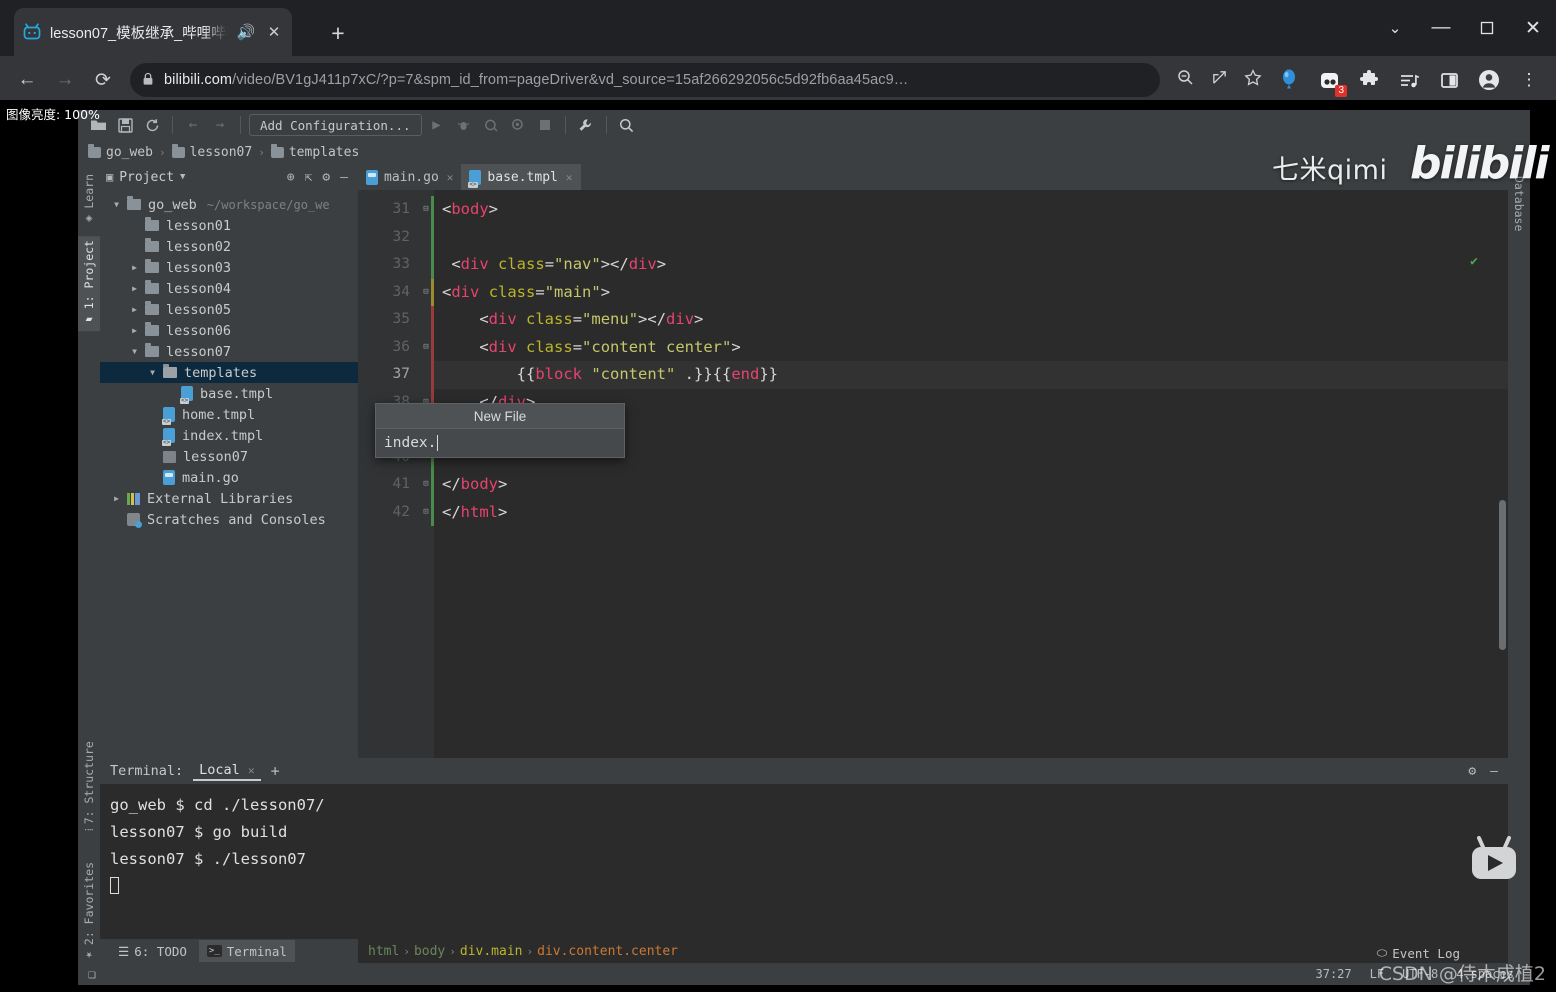  What do you see at coordinates (89, 284) in the screenshot?
I see `sidebar-item-project: ▰ 1: Project` at bounding box center [89, 284].